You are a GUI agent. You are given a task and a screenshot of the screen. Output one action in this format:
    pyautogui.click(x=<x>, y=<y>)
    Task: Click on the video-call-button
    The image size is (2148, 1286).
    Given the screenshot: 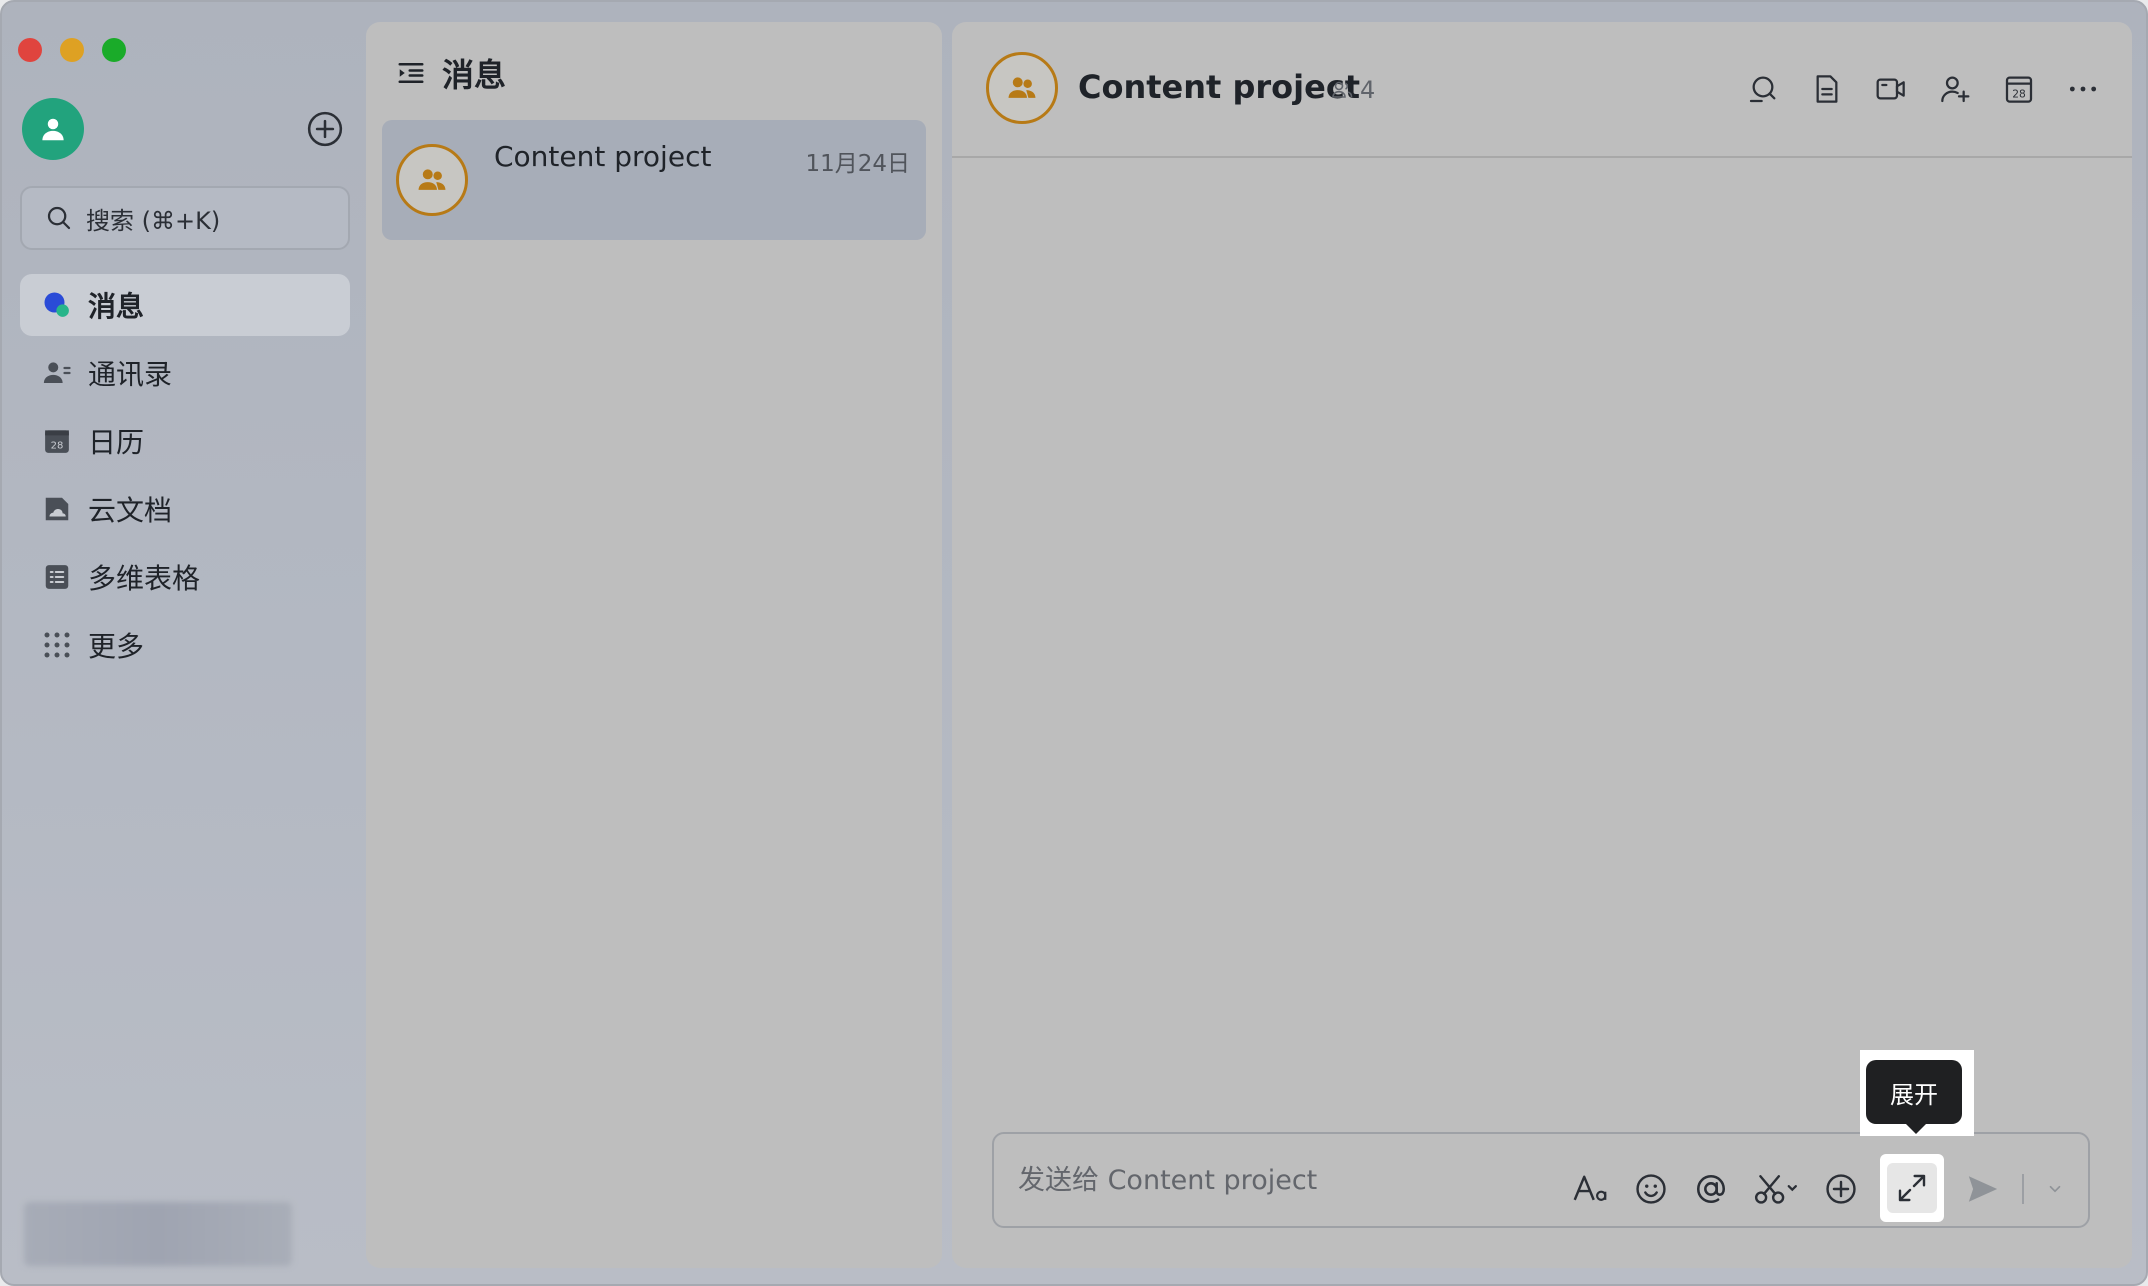 What is the action you would take?
    pyautogui.click(x=1891, y=89)
    